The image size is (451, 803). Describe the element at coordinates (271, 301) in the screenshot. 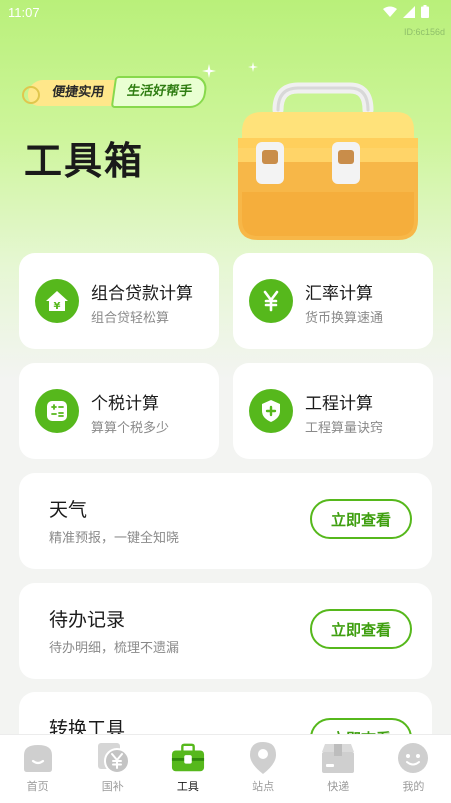

I see `yen-icon` at that location.